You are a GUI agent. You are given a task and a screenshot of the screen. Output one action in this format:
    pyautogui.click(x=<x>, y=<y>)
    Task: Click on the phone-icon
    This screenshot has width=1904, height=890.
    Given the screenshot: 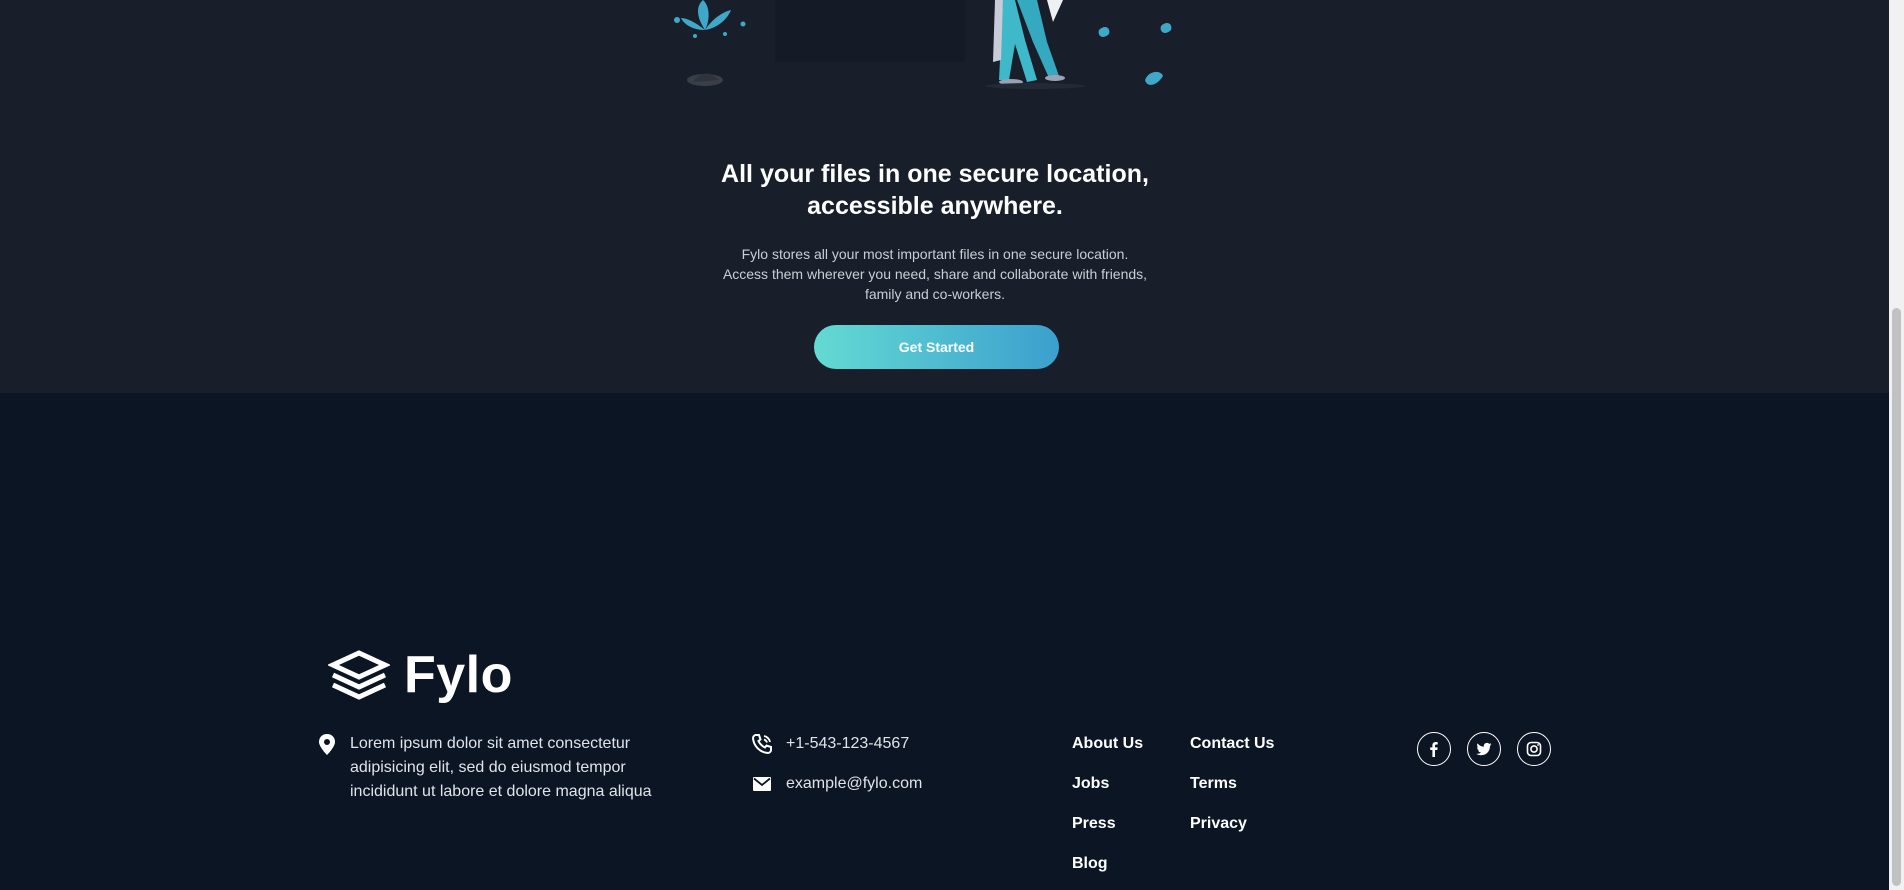 What is the action you would take?
    pyautogui.click(x=762, y=744)
    